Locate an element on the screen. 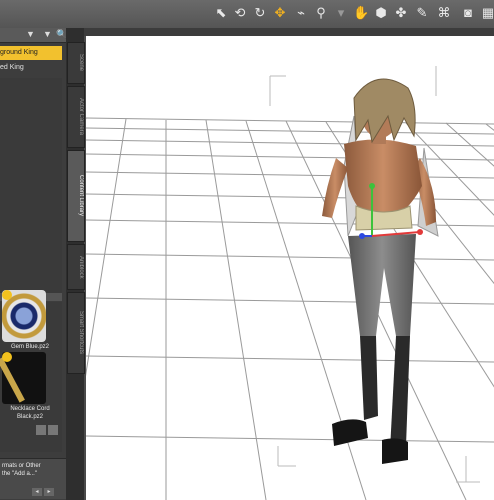 The image size is (494, 500). brush-tool-icon: ⌘ is located at coordinates (444, 13).